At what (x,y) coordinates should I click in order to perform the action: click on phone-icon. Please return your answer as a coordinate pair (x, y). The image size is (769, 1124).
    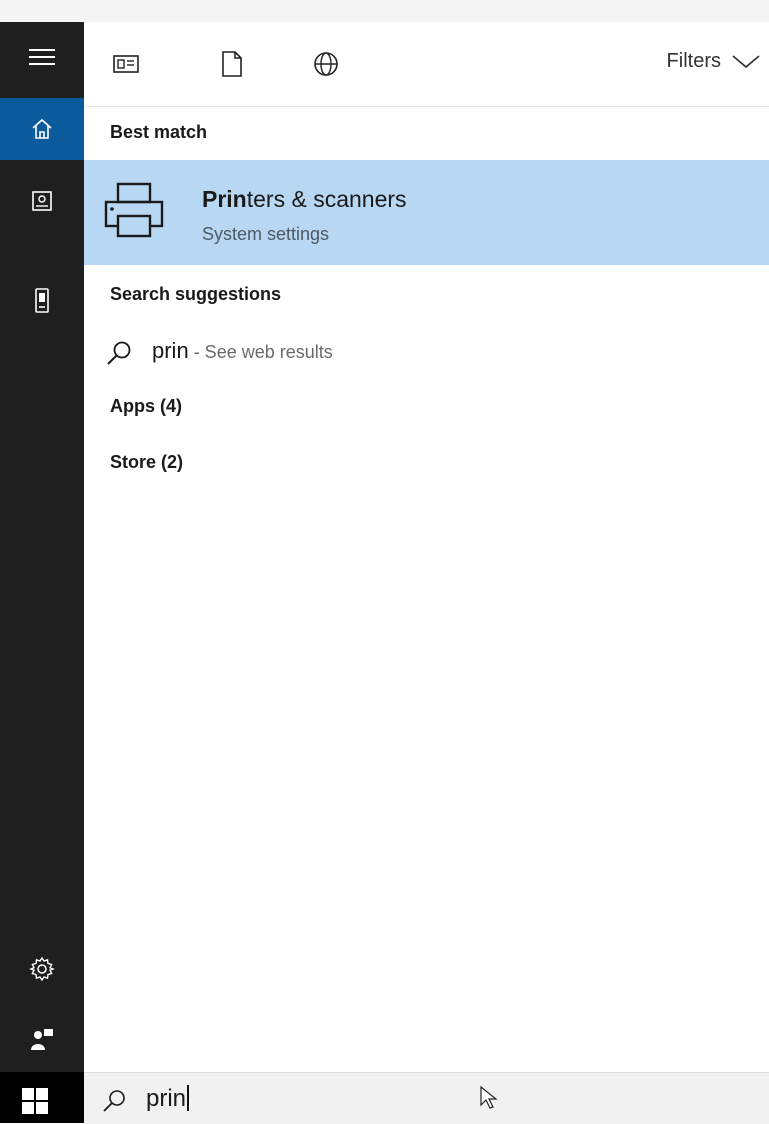
    Looking at the image, I should click on (42, 301).